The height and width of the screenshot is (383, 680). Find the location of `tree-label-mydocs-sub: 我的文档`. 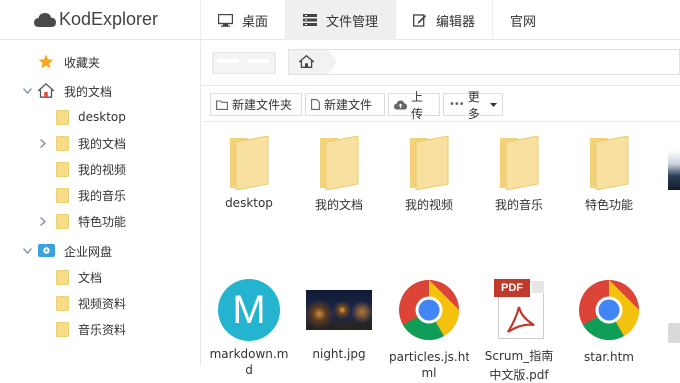

tree-label-mydocs-sub: 我的文档 is located at coordinates (102, 143).